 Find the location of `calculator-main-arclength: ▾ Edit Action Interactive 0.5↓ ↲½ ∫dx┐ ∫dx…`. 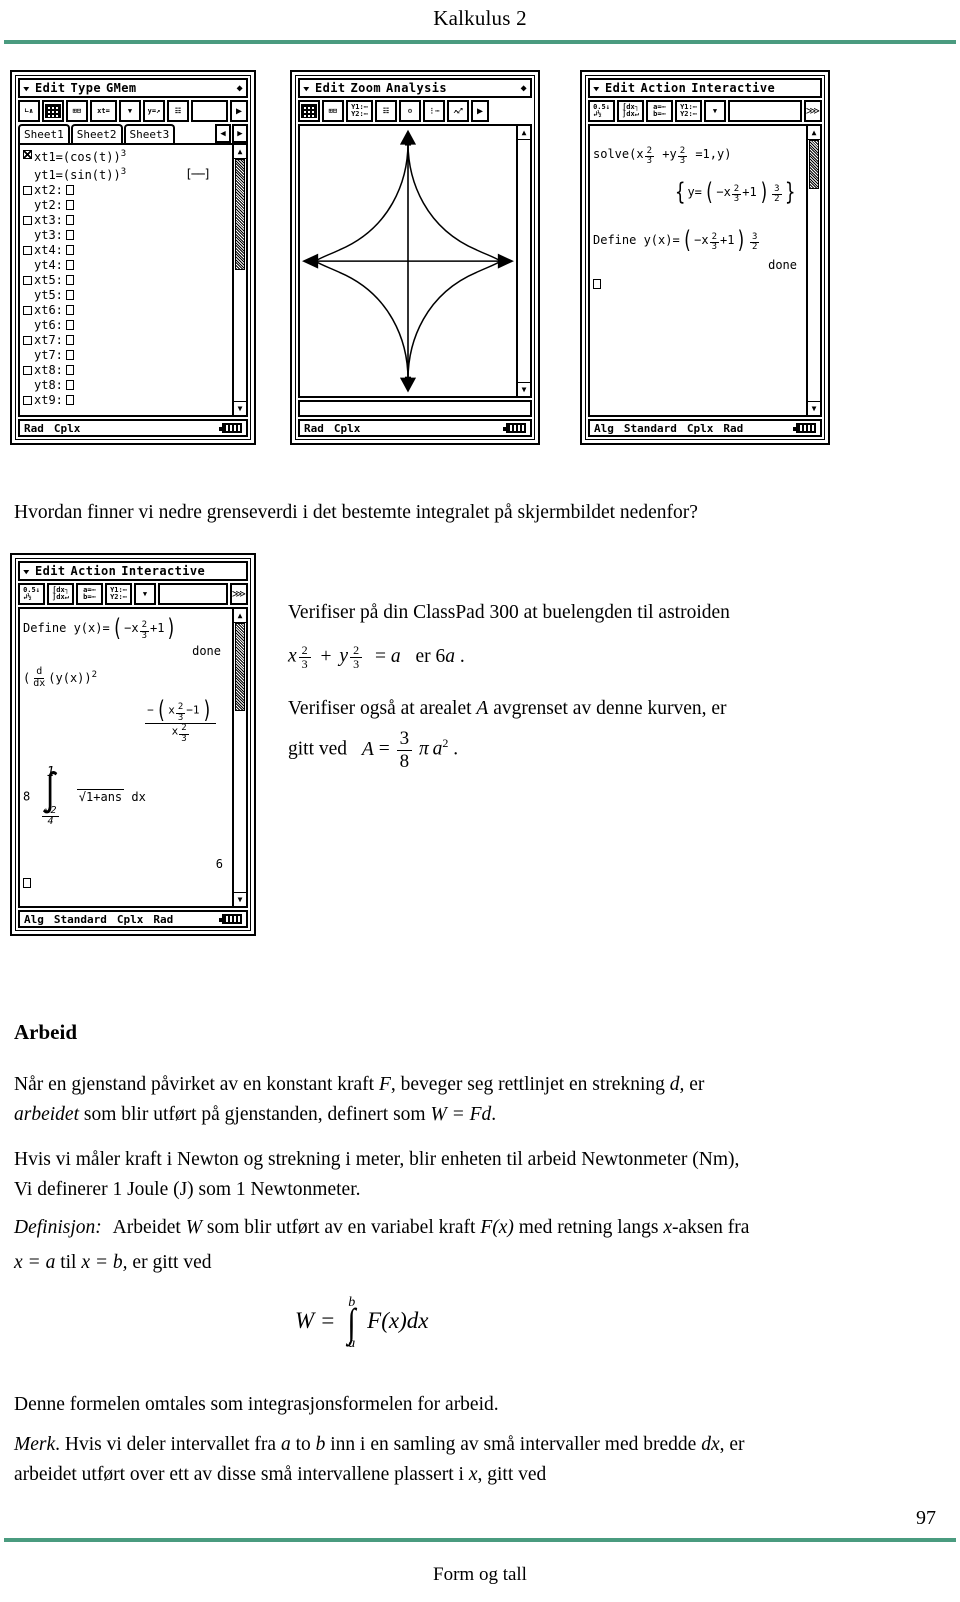

calculator-main-arclength: ▾ Edit Action Interactive 0.5↓ ↲½ ∫dx┐ ∫dx… is located at coordinates (133, 744).